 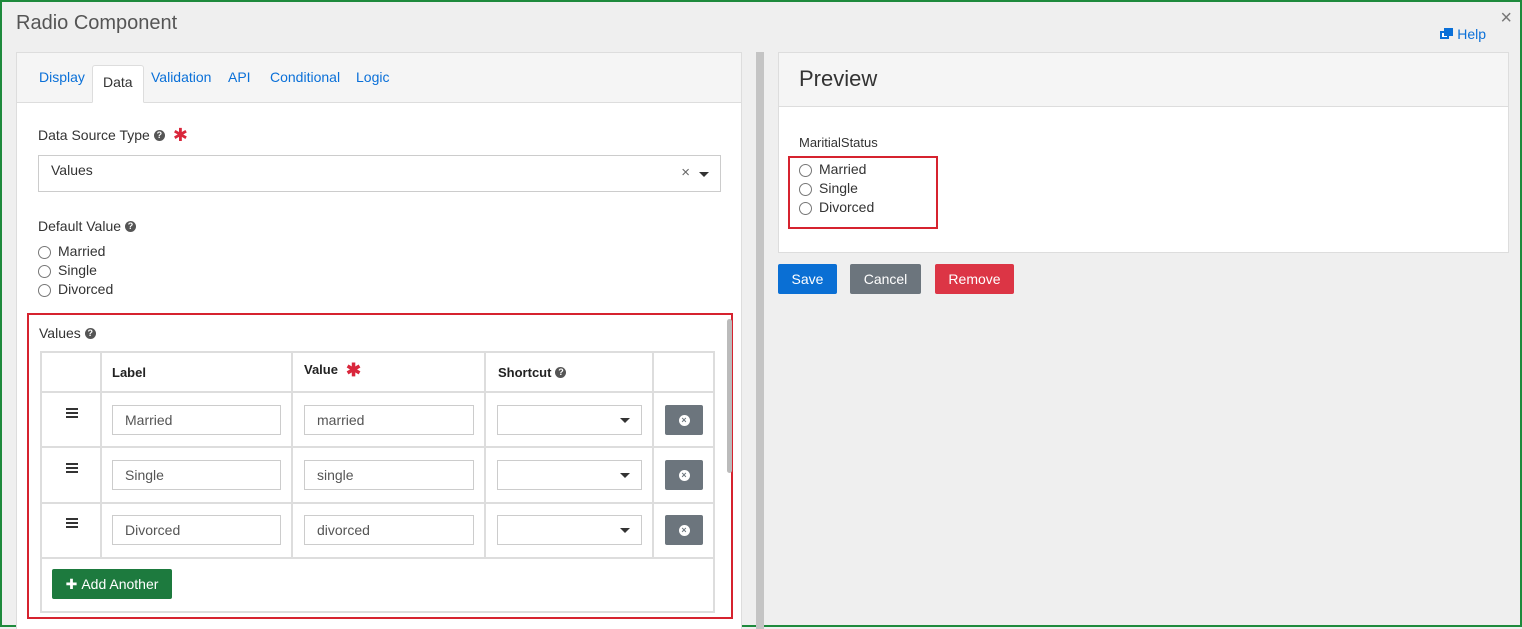 I want to click on default-radio-divorced: Divorced, so click(x=75, y=289).